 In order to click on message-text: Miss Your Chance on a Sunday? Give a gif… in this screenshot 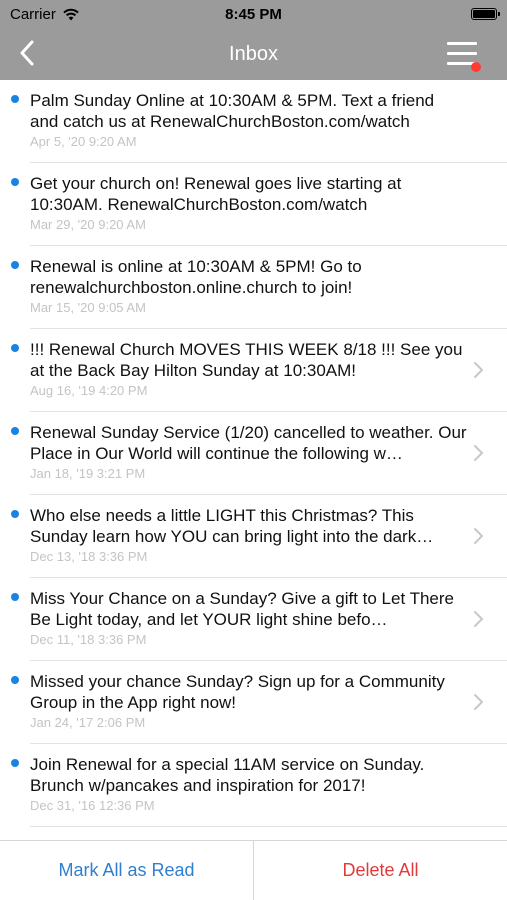, I will do `click(242, 609)`.